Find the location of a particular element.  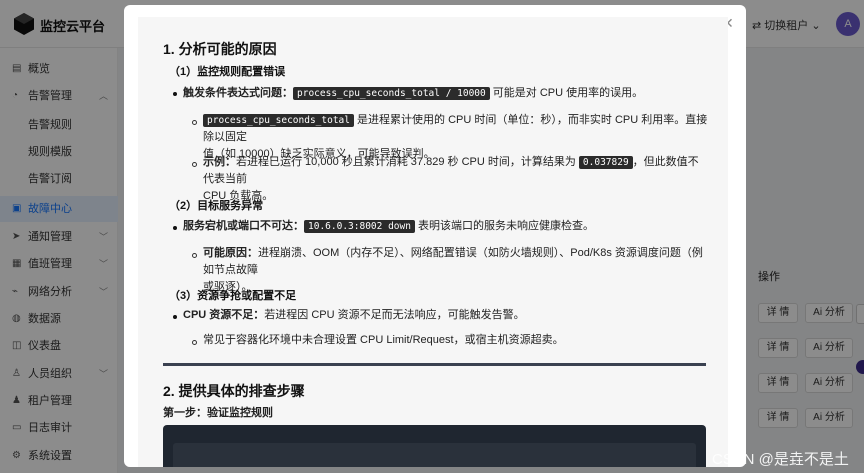

subsection-title: （2）目标服务异常 is located at coordinates (216, 206).